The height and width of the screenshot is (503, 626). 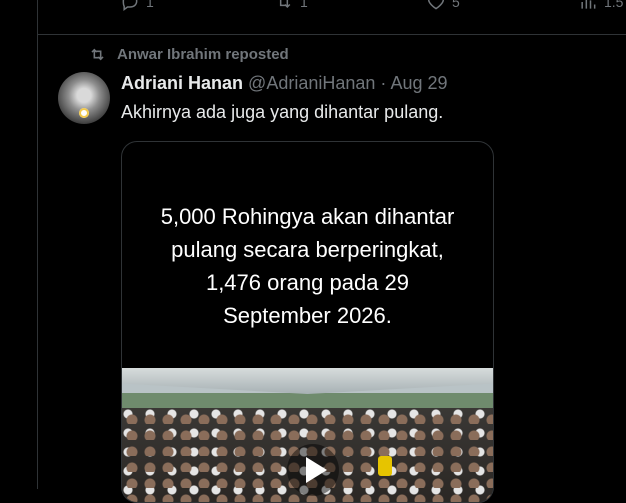 I want to click on repost-count: 1, so click(x=304, y=5).